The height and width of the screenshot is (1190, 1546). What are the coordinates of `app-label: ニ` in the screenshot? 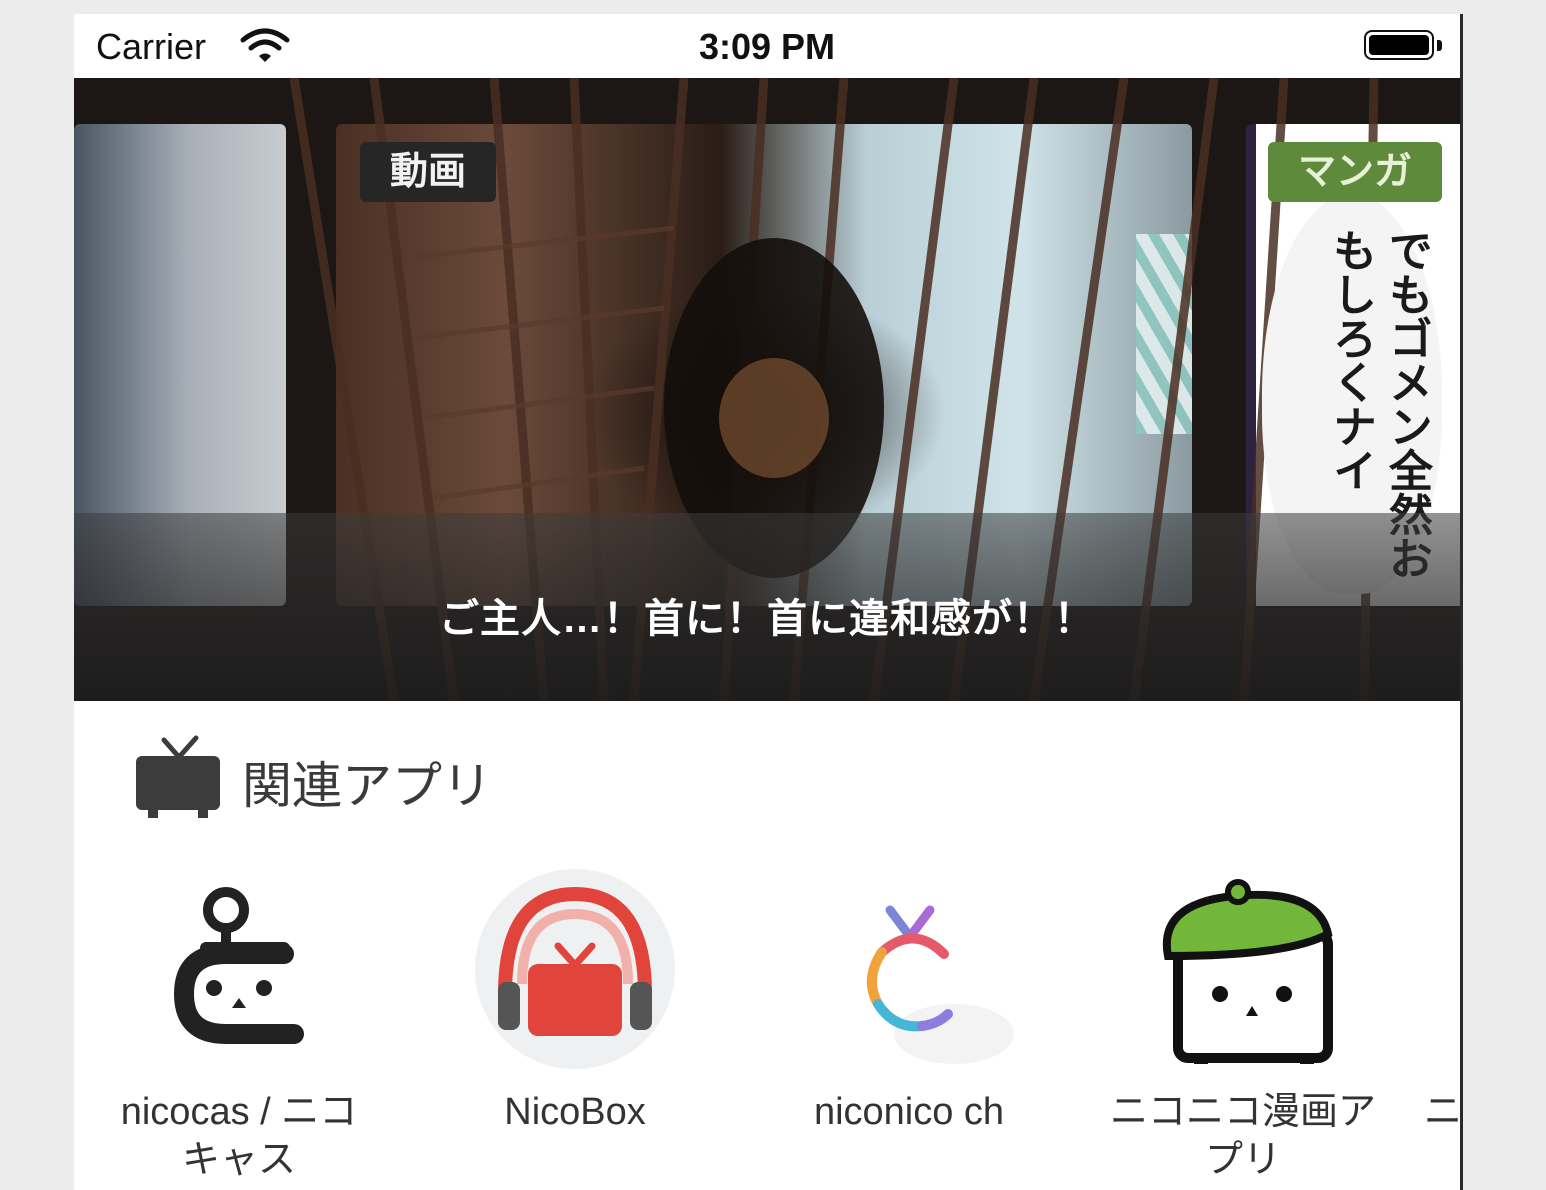 It's located at (1443, 1112).